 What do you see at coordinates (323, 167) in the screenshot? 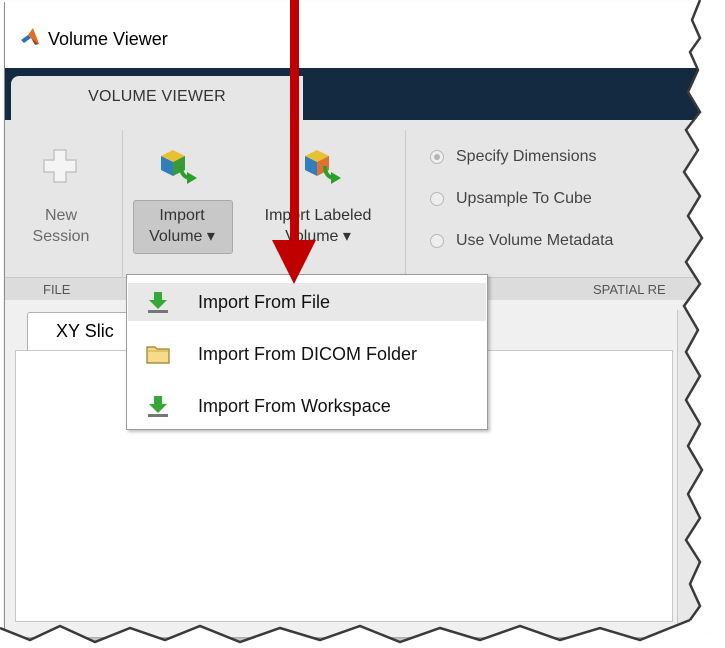
I see `import-labeled-cube-icon` at bounding box center [323, 167].